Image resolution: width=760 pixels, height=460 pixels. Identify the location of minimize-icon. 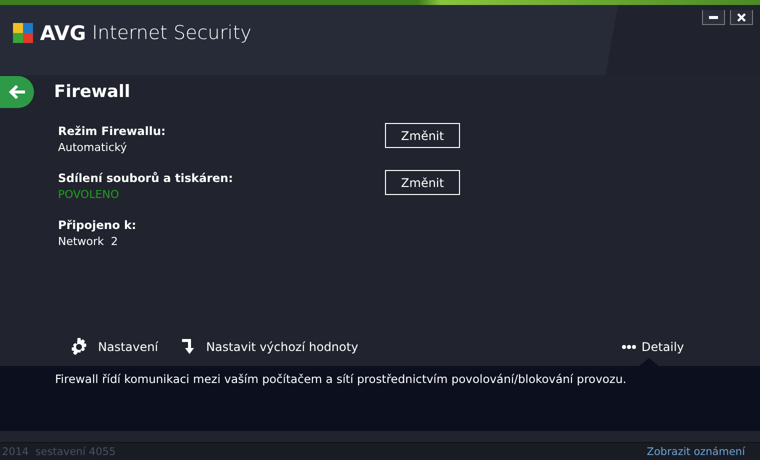
(713, 17).